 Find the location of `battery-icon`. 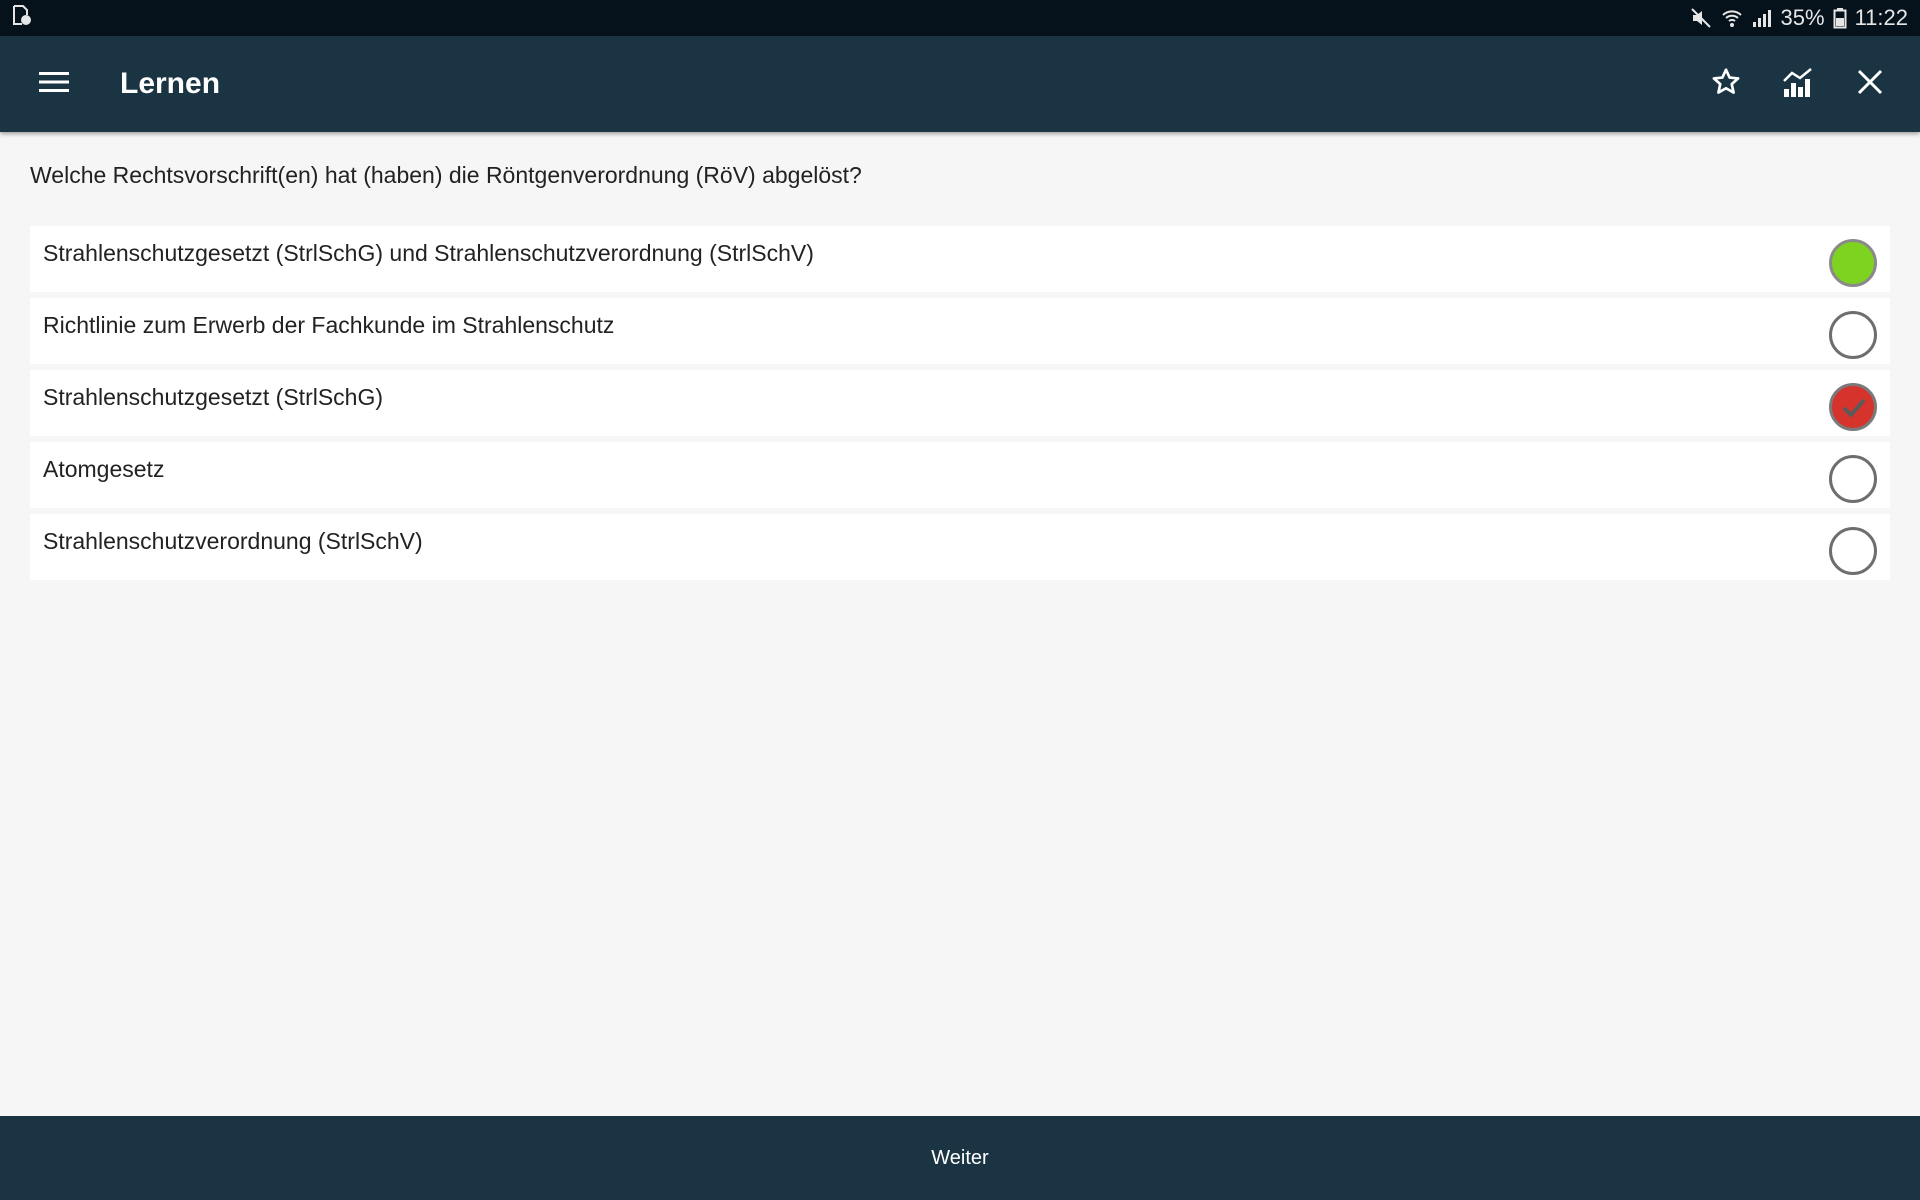

battery-icon is located at coordinates (1840, 18).